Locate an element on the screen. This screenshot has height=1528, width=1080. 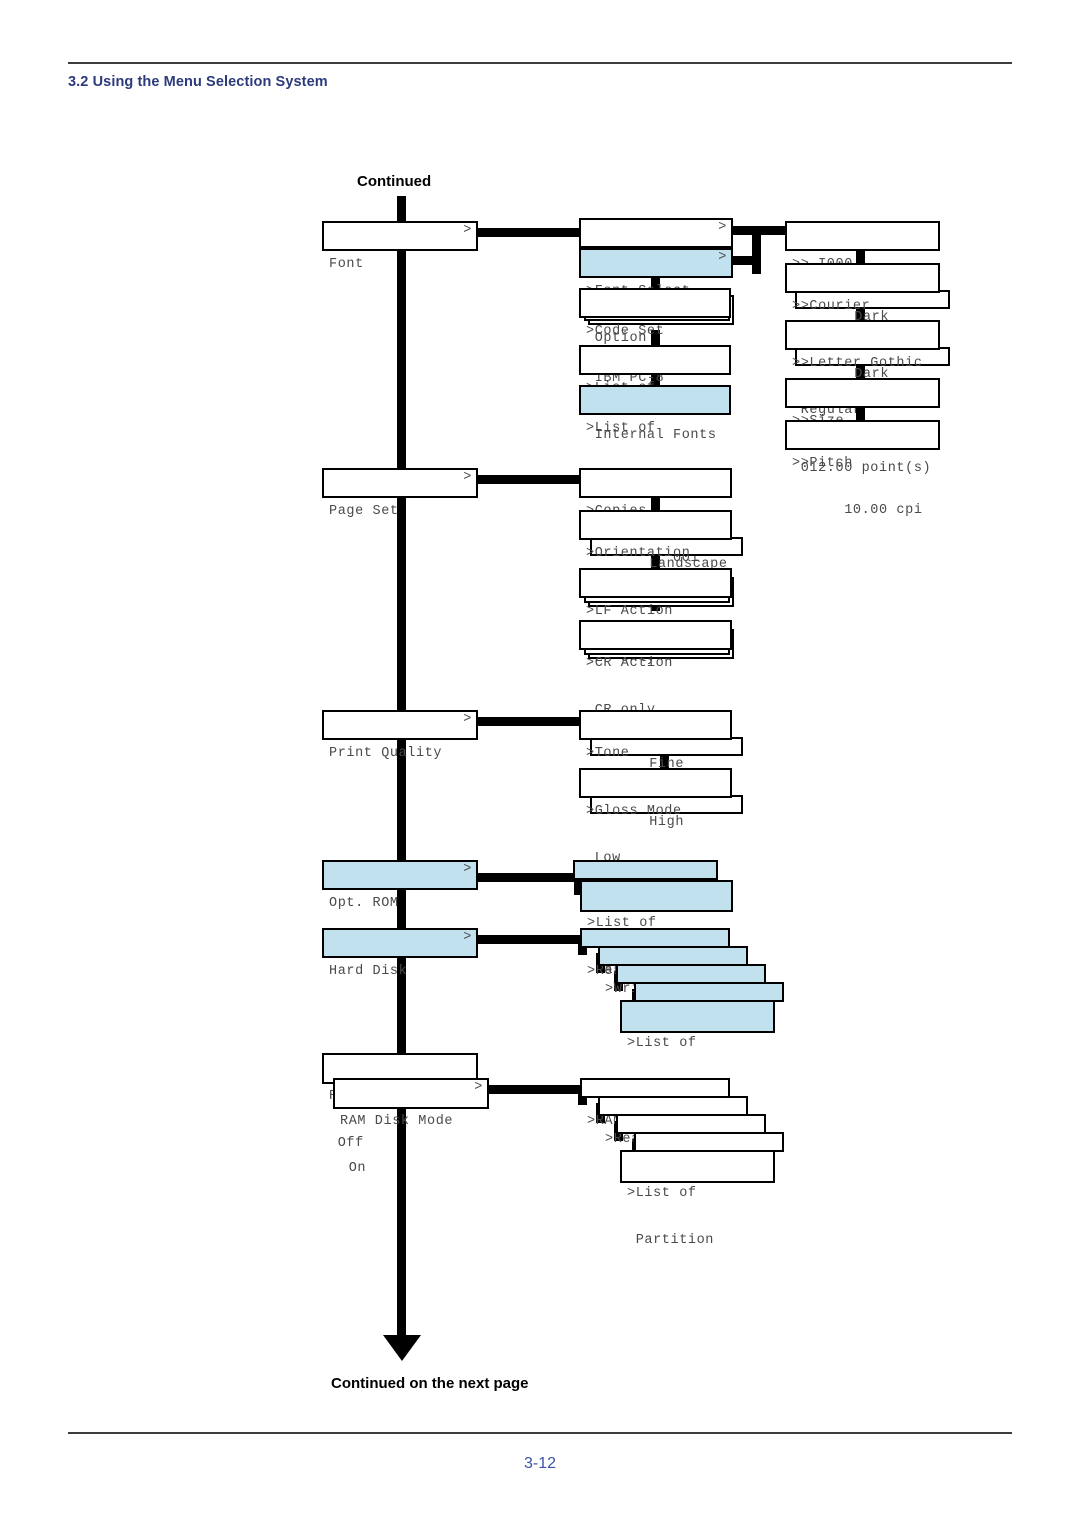
menu-hard-disk: Hard Disk > is located at coordinates (400, 953).